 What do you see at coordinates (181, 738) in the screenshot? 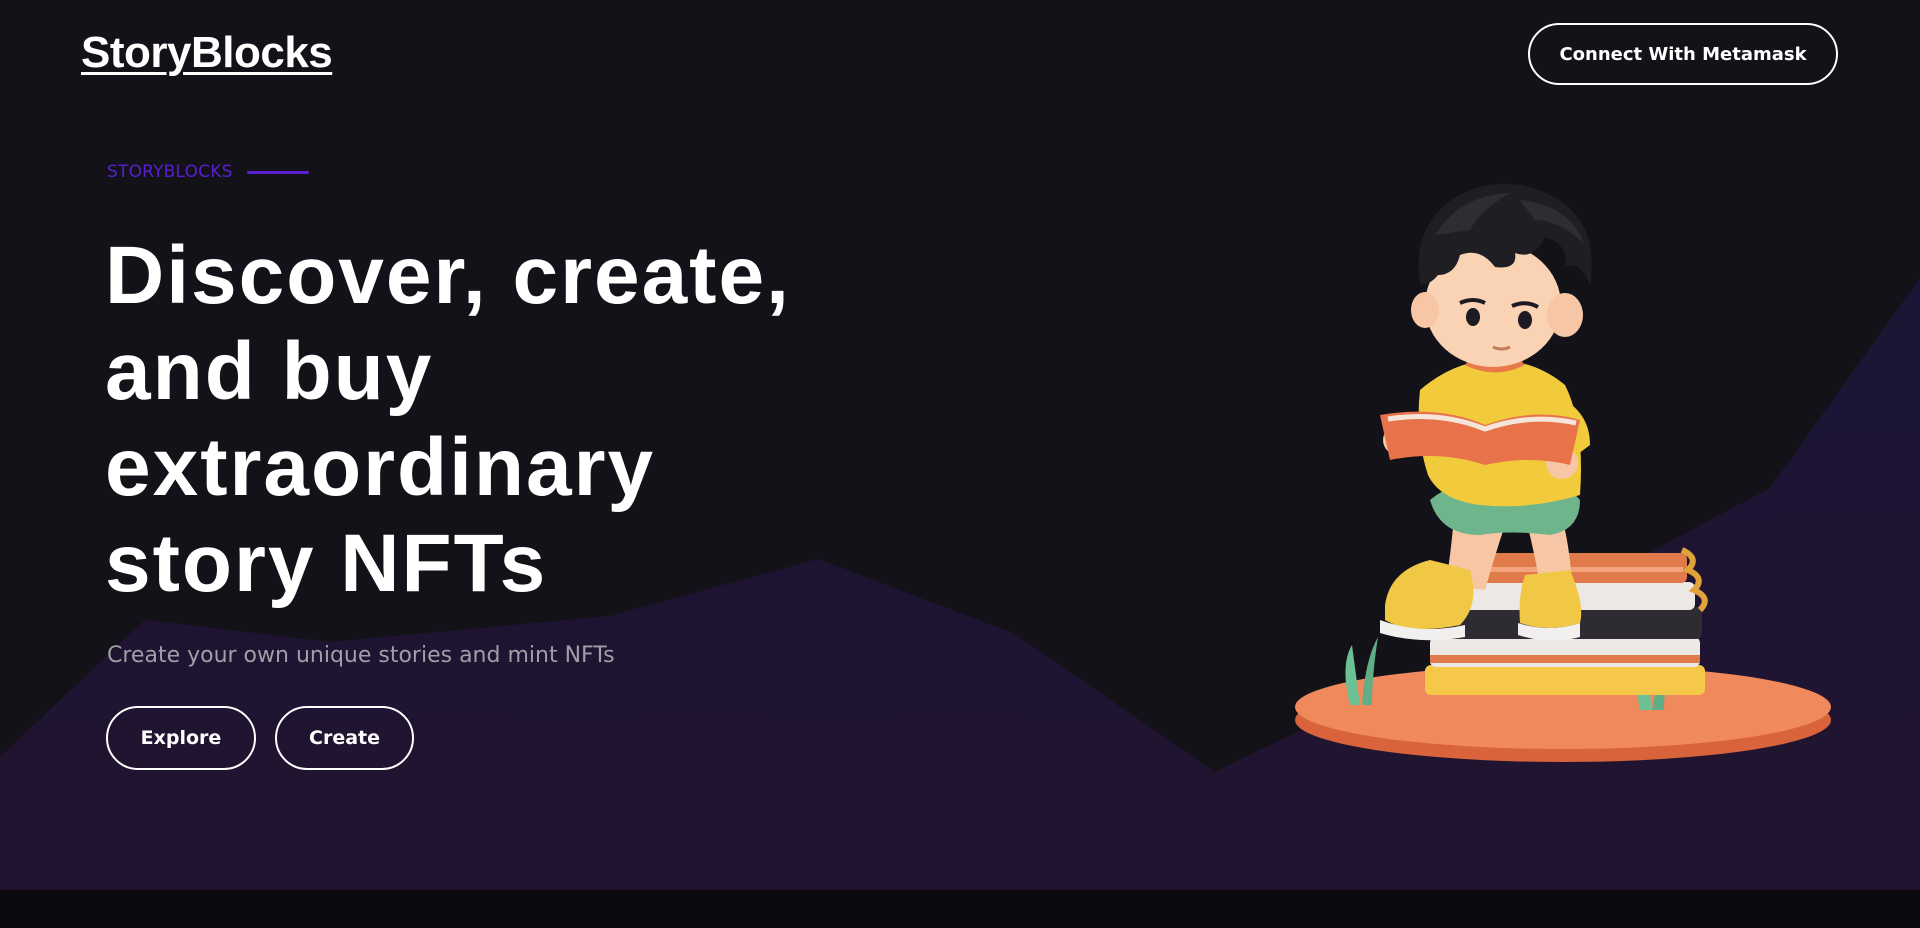
I see `explore-button: Explore` at bounding box center [181, 738].